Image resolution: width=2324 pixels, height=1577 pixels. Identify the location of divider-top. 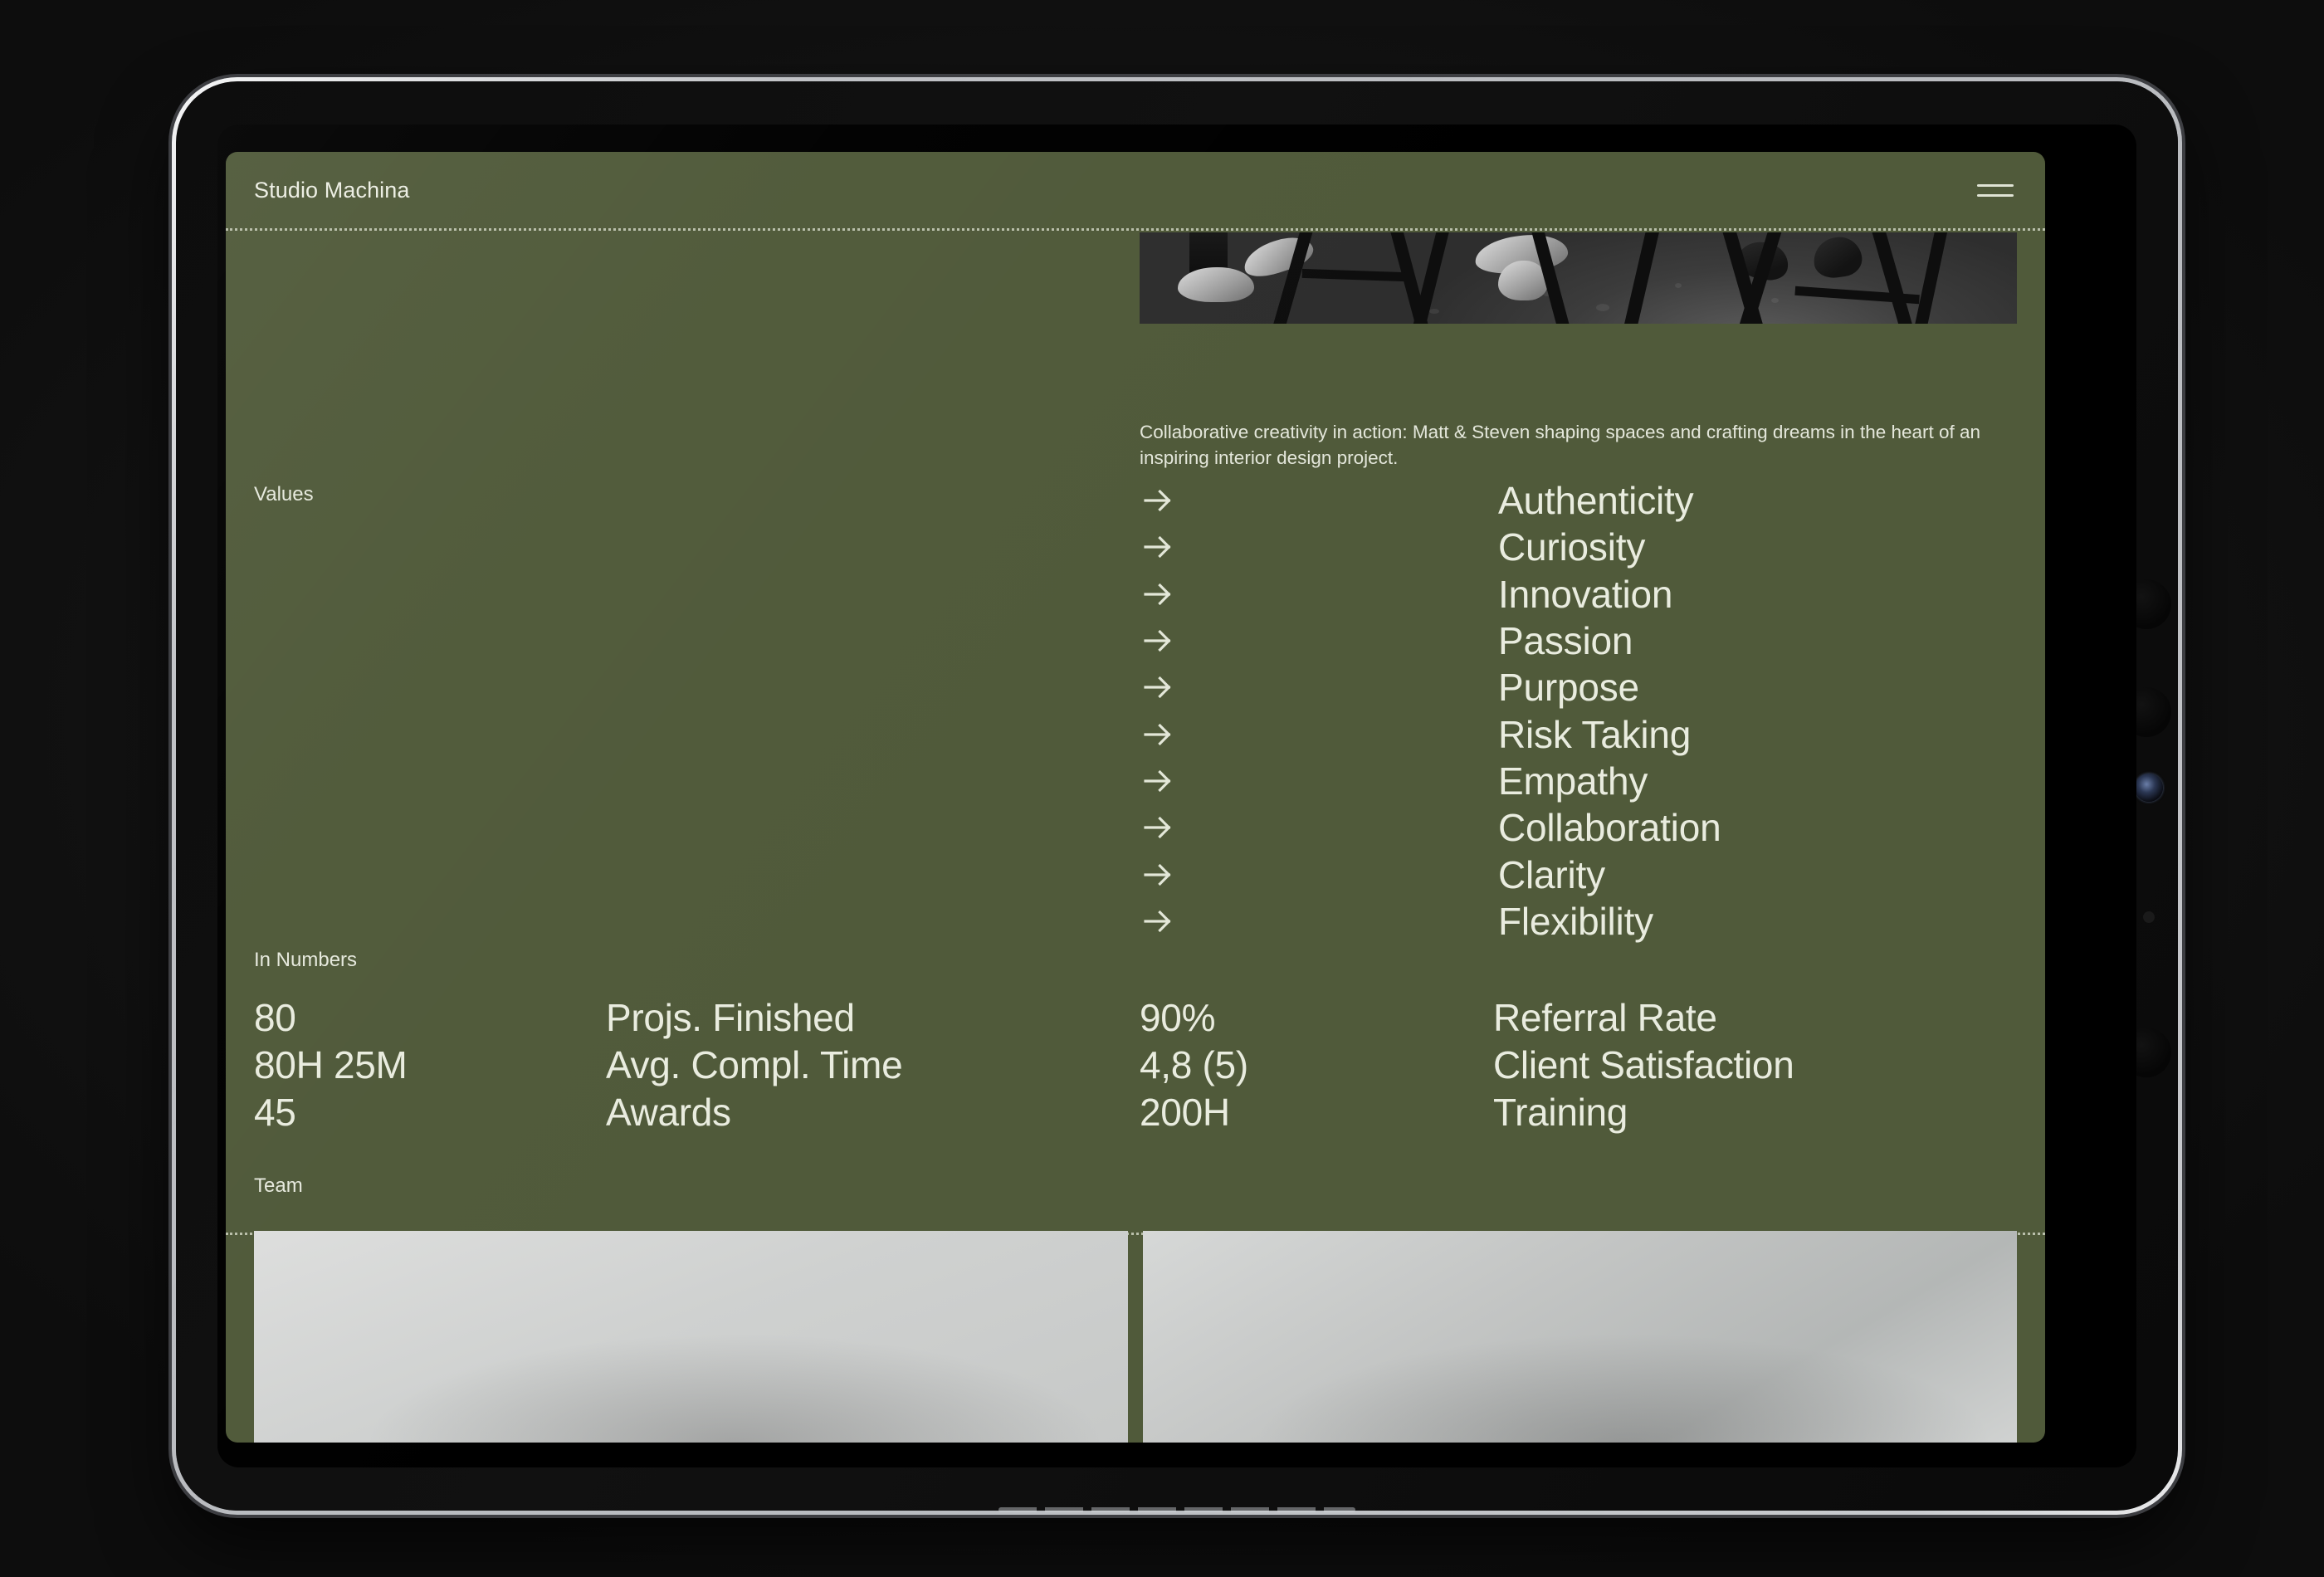
(1135, 229).